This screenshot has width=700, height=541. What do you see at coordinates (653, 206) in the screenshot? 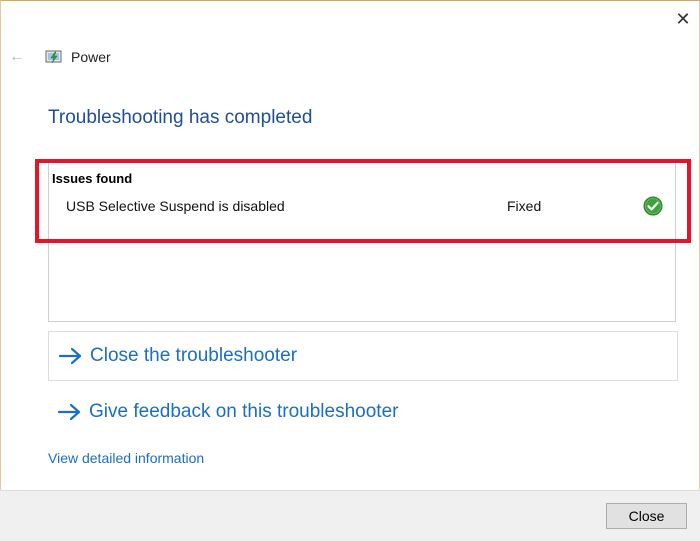
I see `green-check-icon` at bounding box center [653, 206].